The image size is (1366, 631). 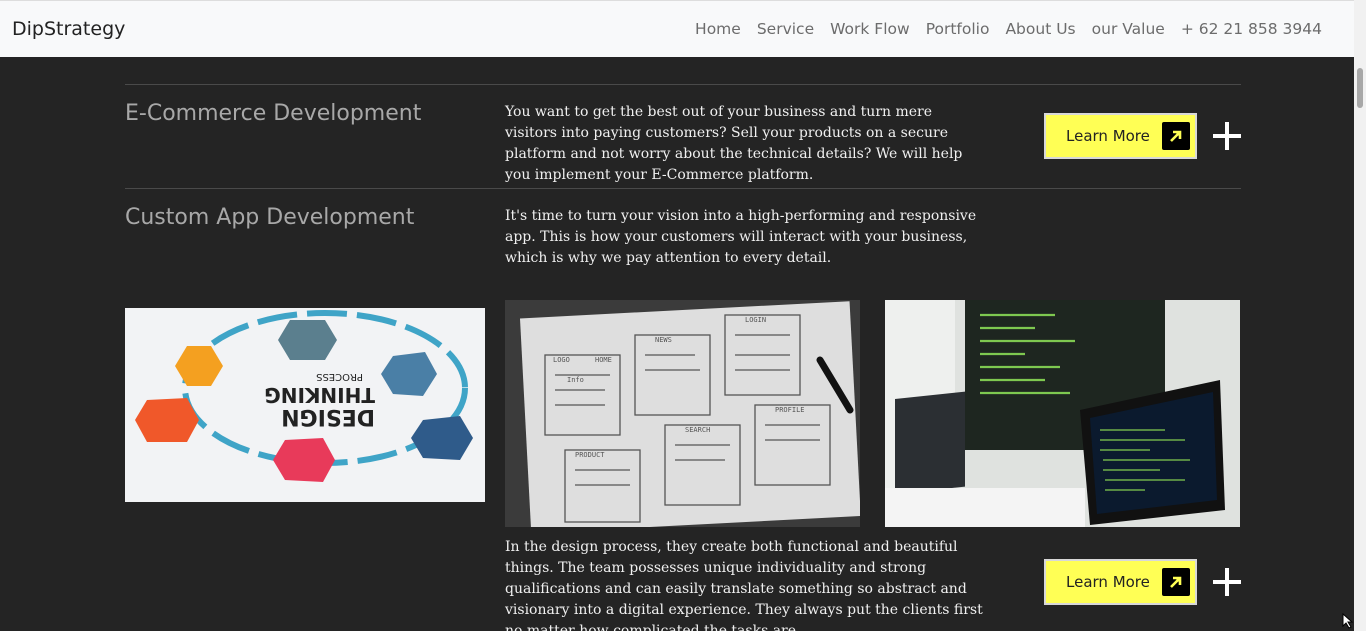 I want to click on image-text-thinking: THINKING, so click(x=319, y=395).